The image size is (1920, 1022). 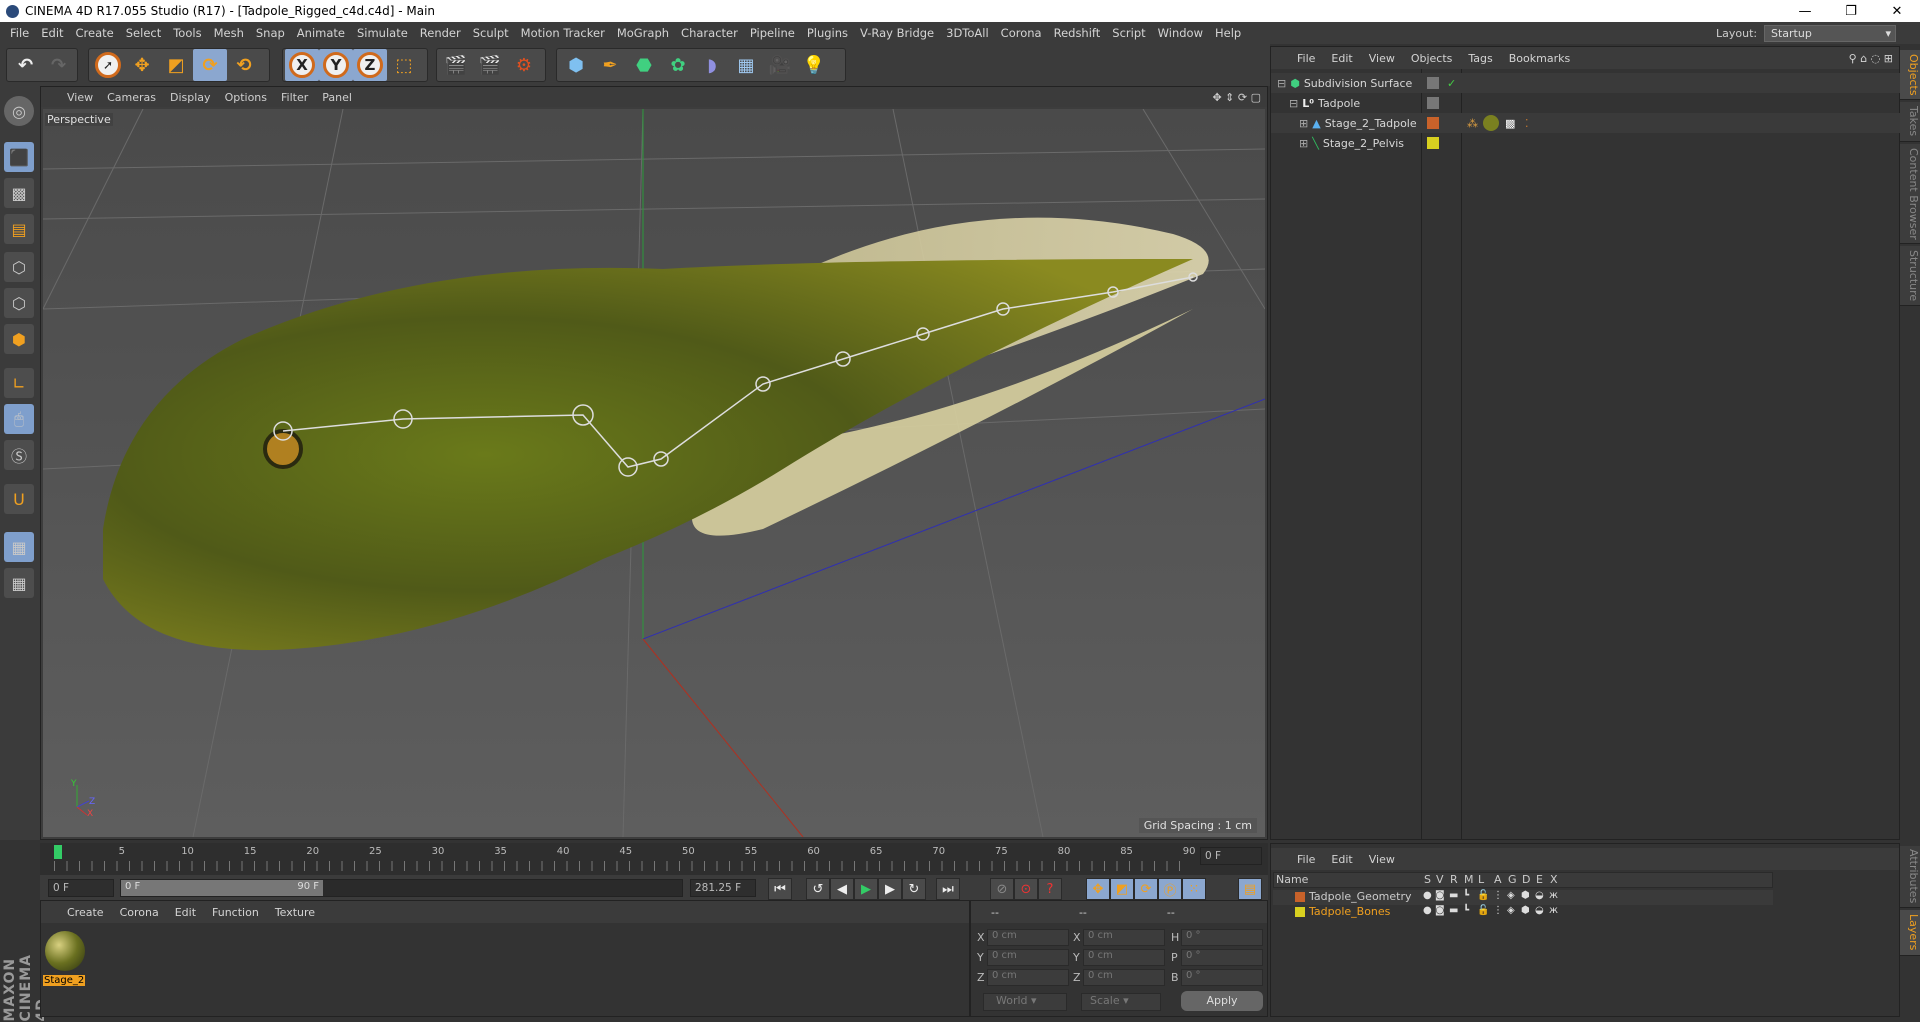 What do you see at coordinates (1222, 957) in the screenshot?
I see `coord-field-p: 0 °` at bounding box center [1222, 957].